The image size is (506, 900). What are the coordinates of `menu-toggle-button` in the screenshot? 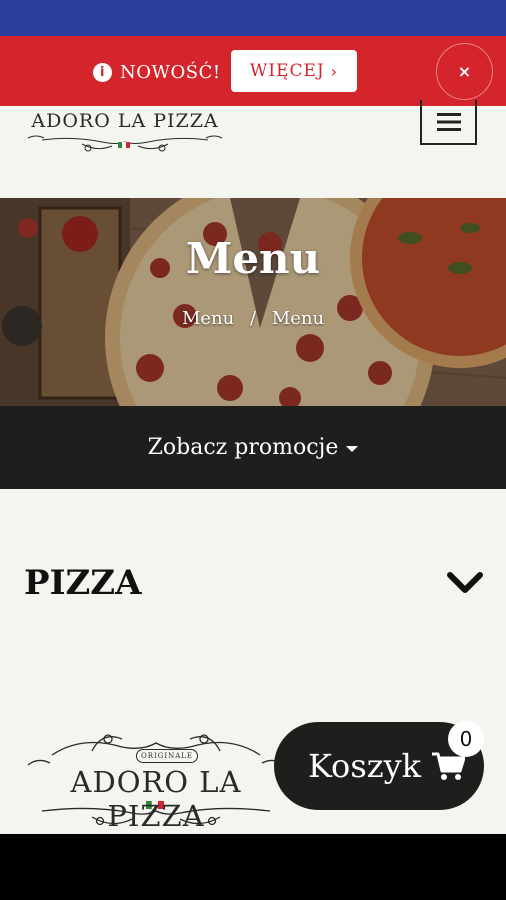 It's located at (448, 122).